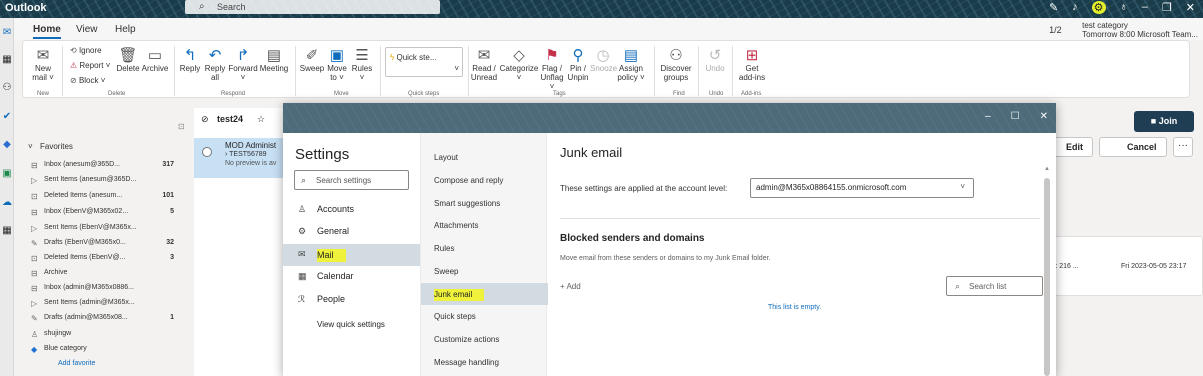 This screenshot has height=376, width=1203. What do you see at coordinates (128, 55) in the screenshot?
I see `trash-icon: 🗑` at bounding box center [128, 55].